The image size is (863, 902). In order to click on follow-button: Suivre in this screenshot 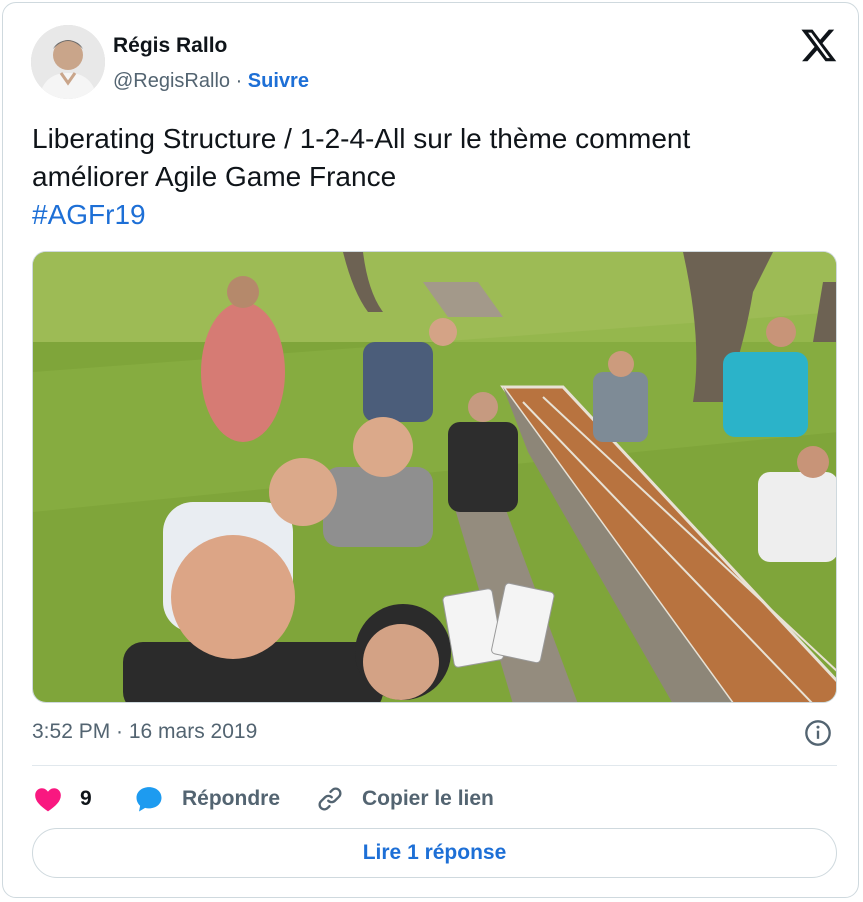, I will do `click(278, 81)`.